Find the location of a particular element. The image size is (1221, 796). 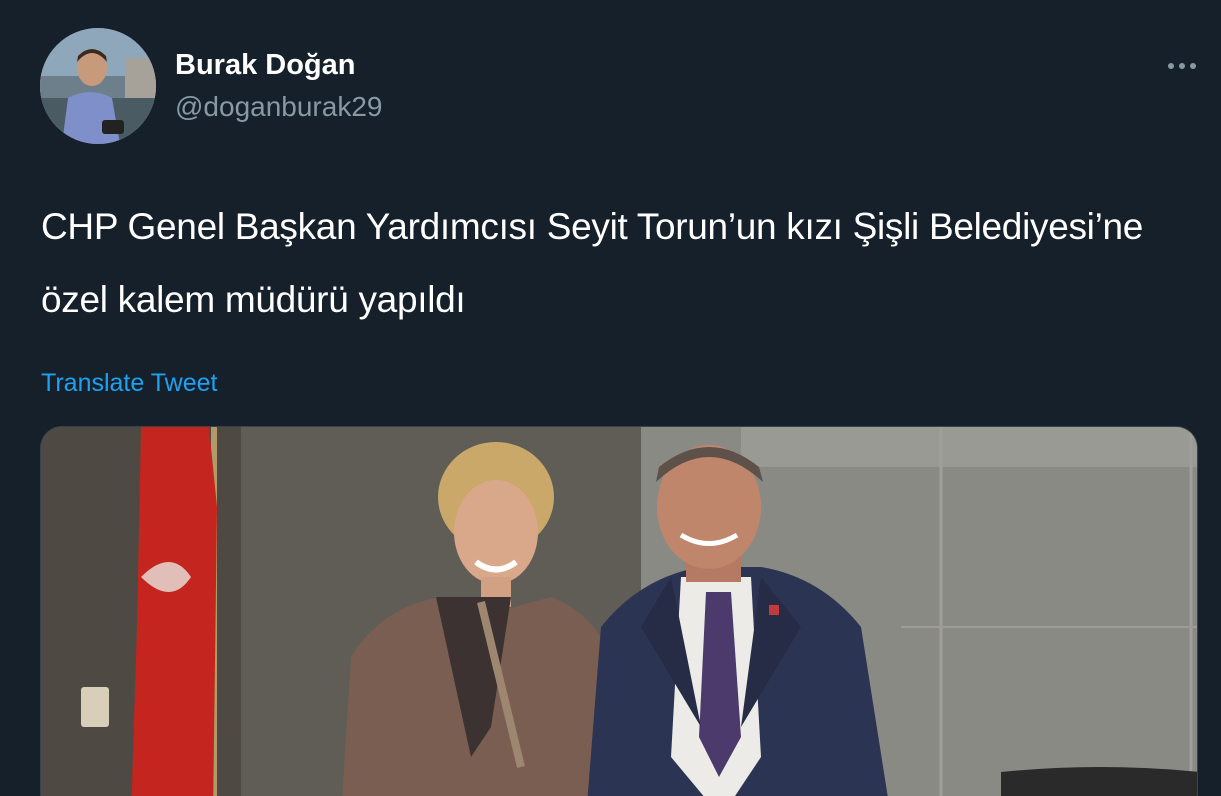

author-avatar is located at coordinates (98, 86).